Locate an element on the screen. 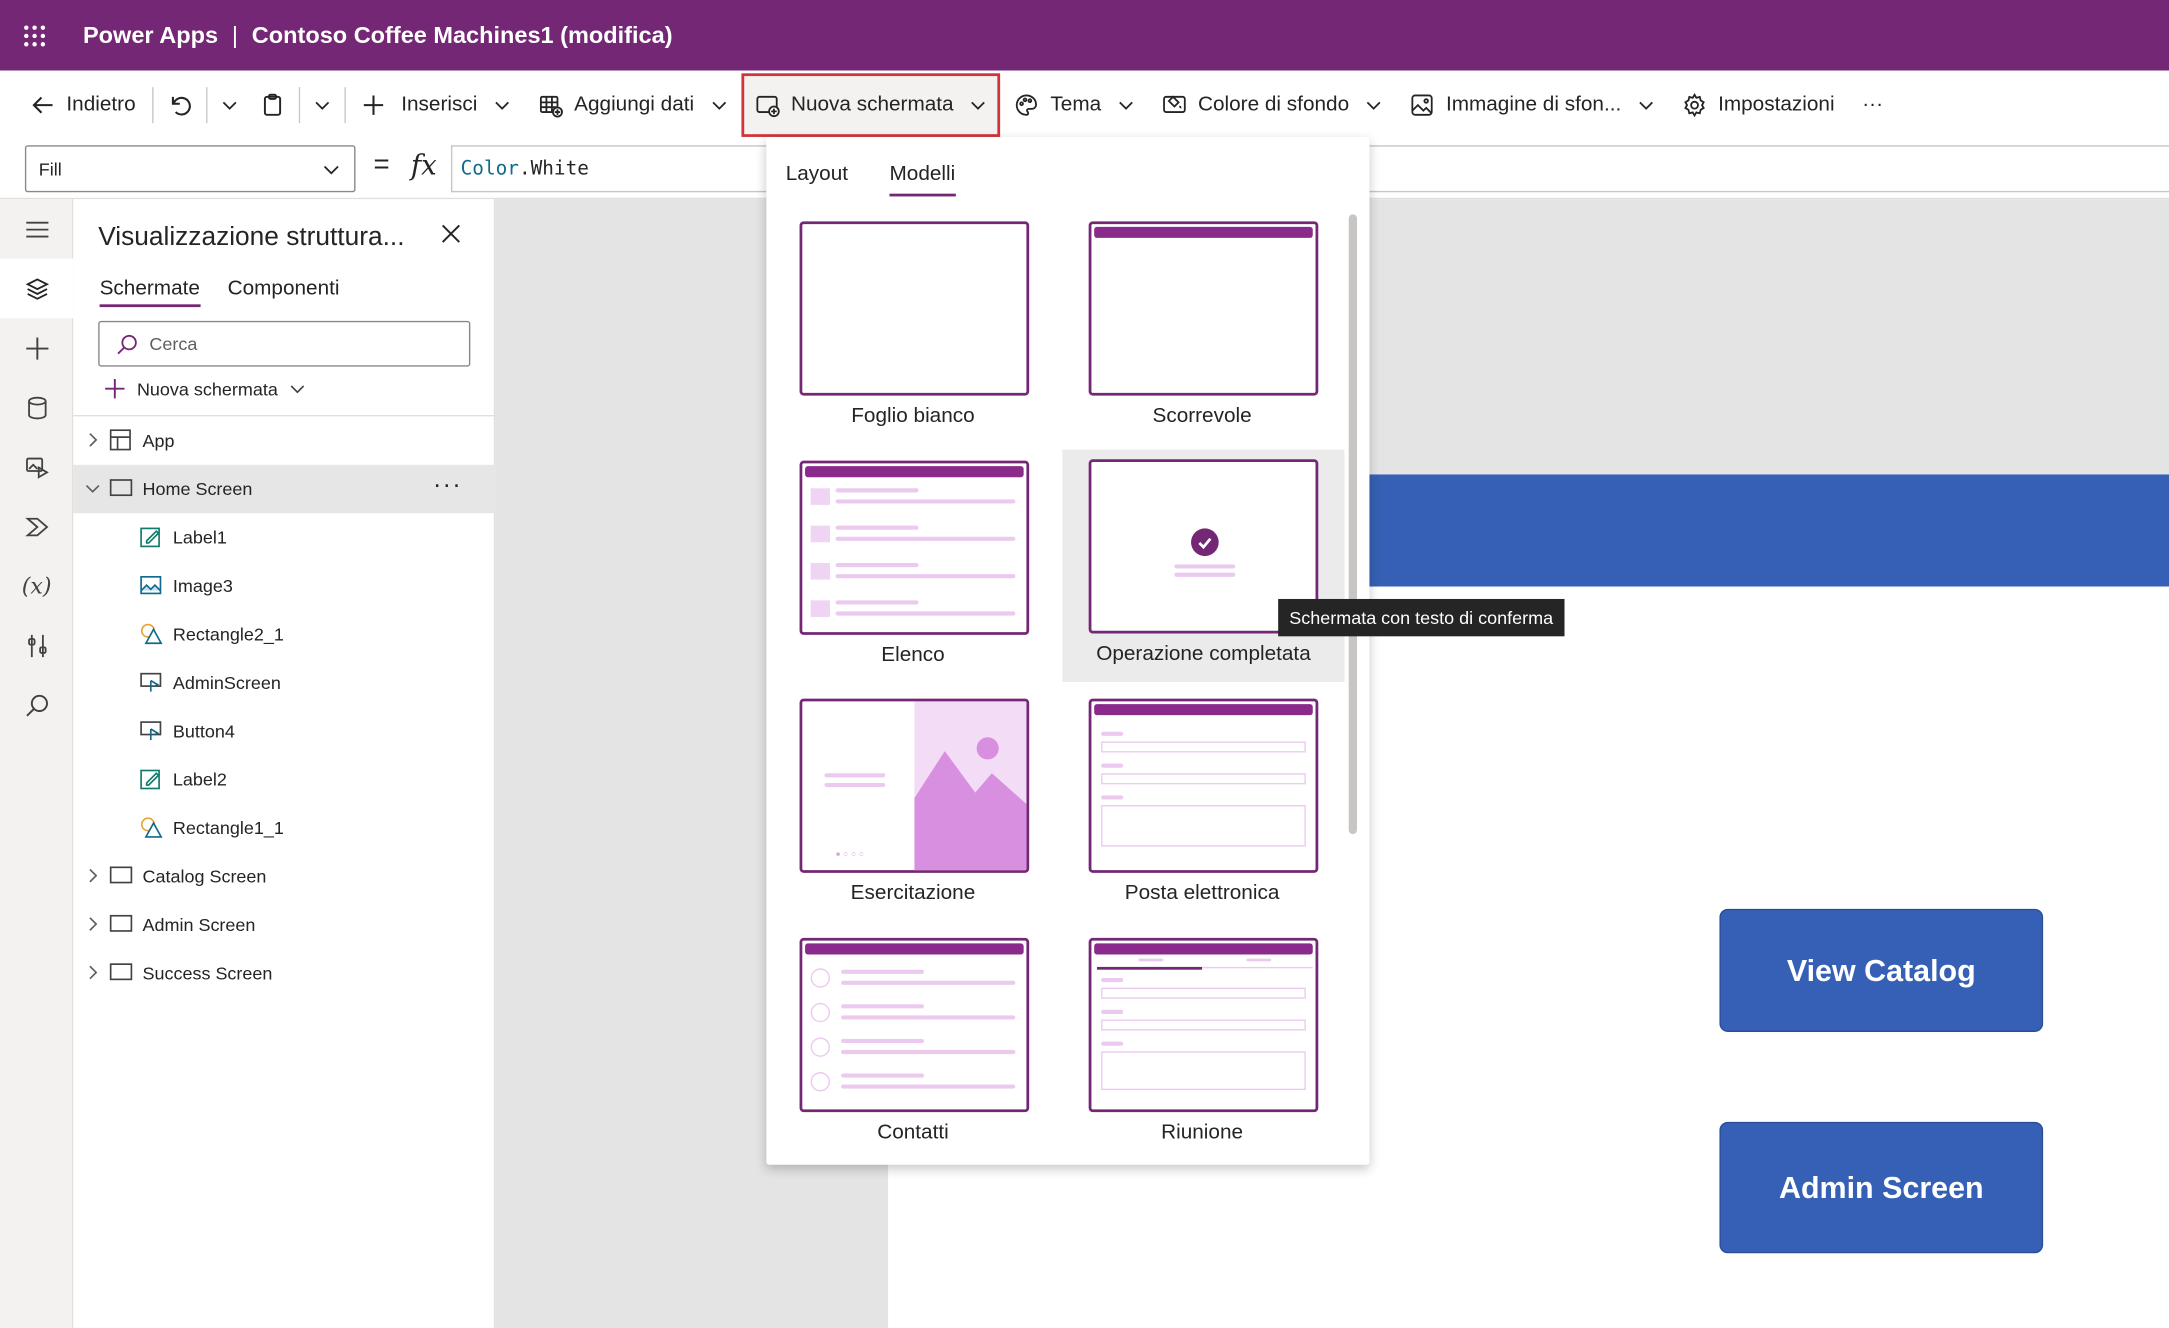 The height and width of the screenshot is (1328, 2169). database-table-icon is located at coordinates (552, 106).